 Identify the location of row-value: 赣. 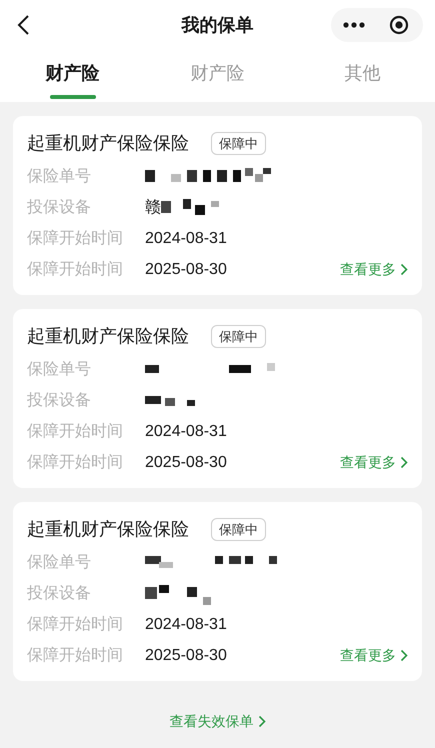
(153, 208).